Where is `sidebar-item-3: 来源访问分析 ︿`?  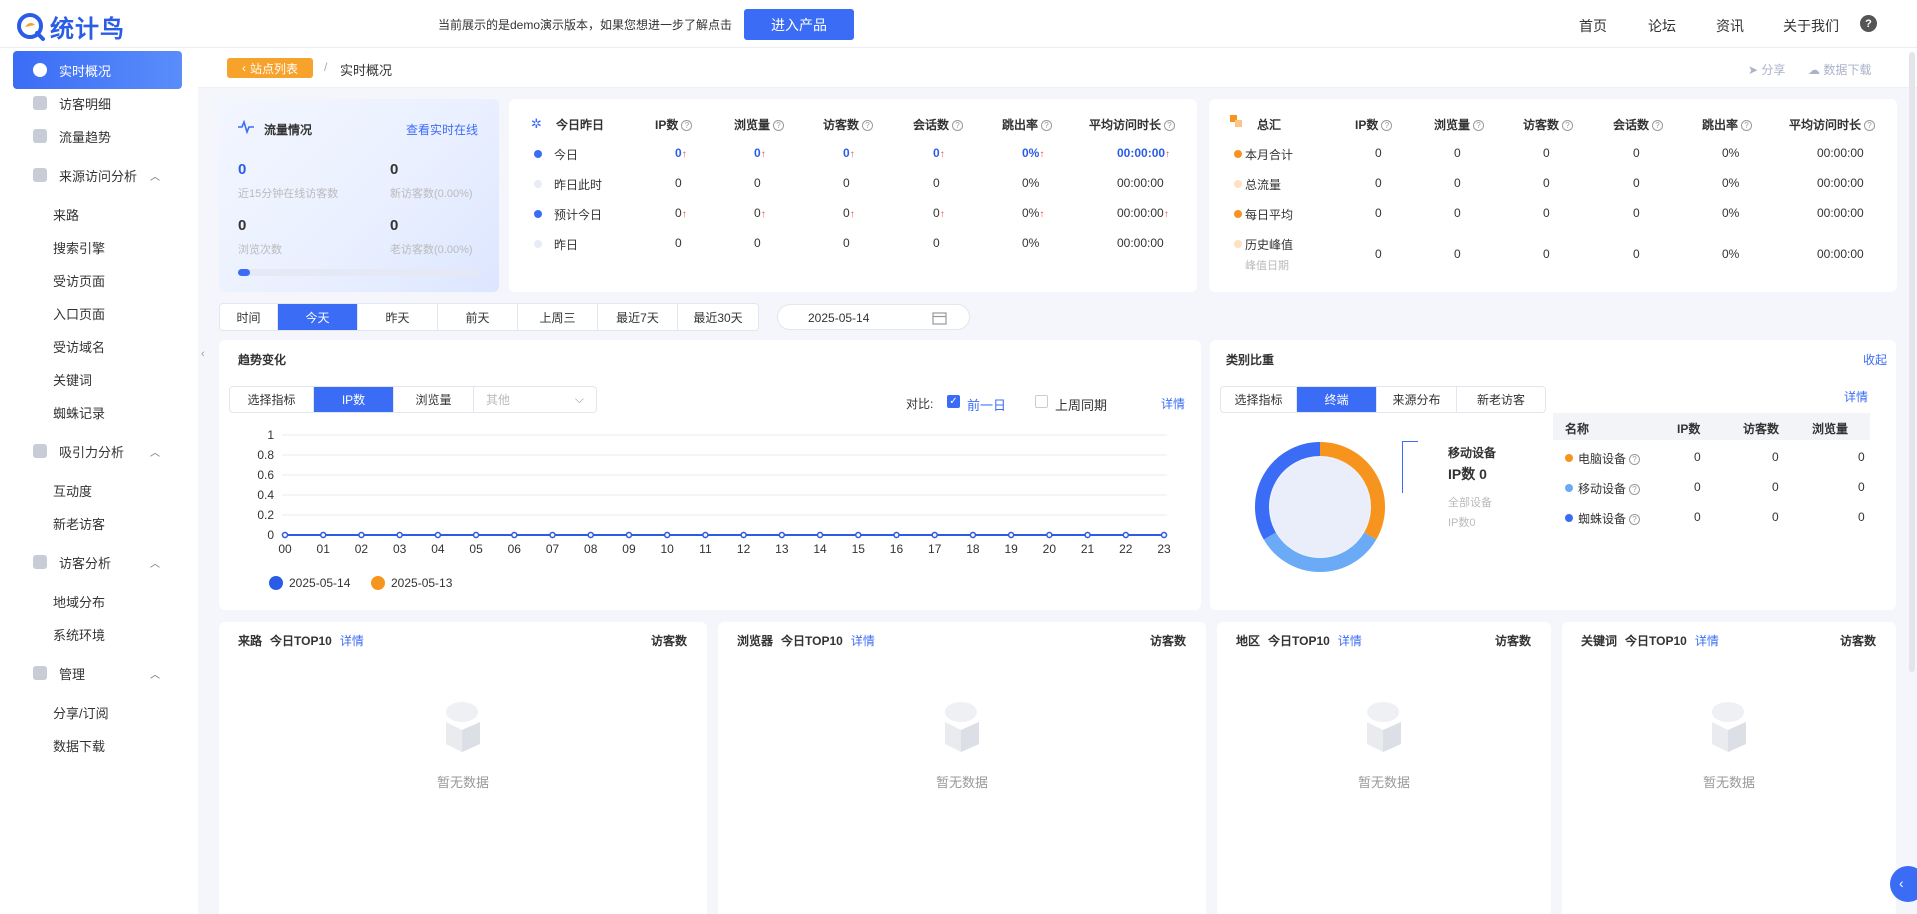 sidebar-item-3: 来源访问分析 ︿ is located at coordinates (97, 175).